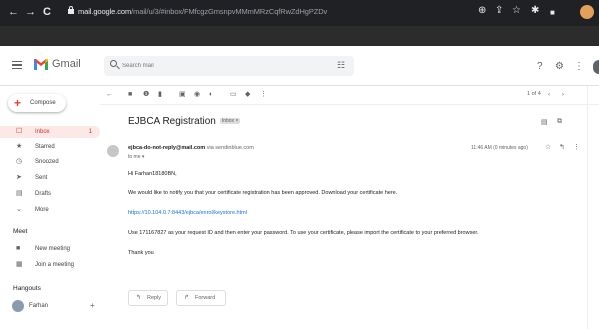 The image size is (599, 329). Describe the element at coordinates (19, 193) in the screenshot. I see `draft-icon: ▤` at that location.